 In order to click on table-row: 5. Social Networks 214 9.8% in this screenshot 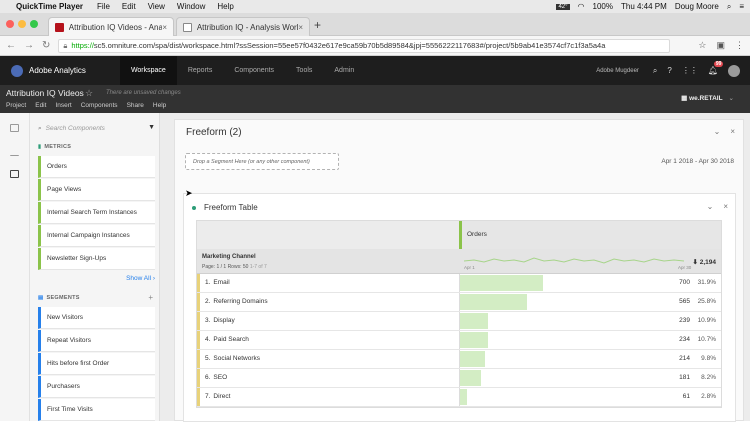, I will do `click(459, 359)`.